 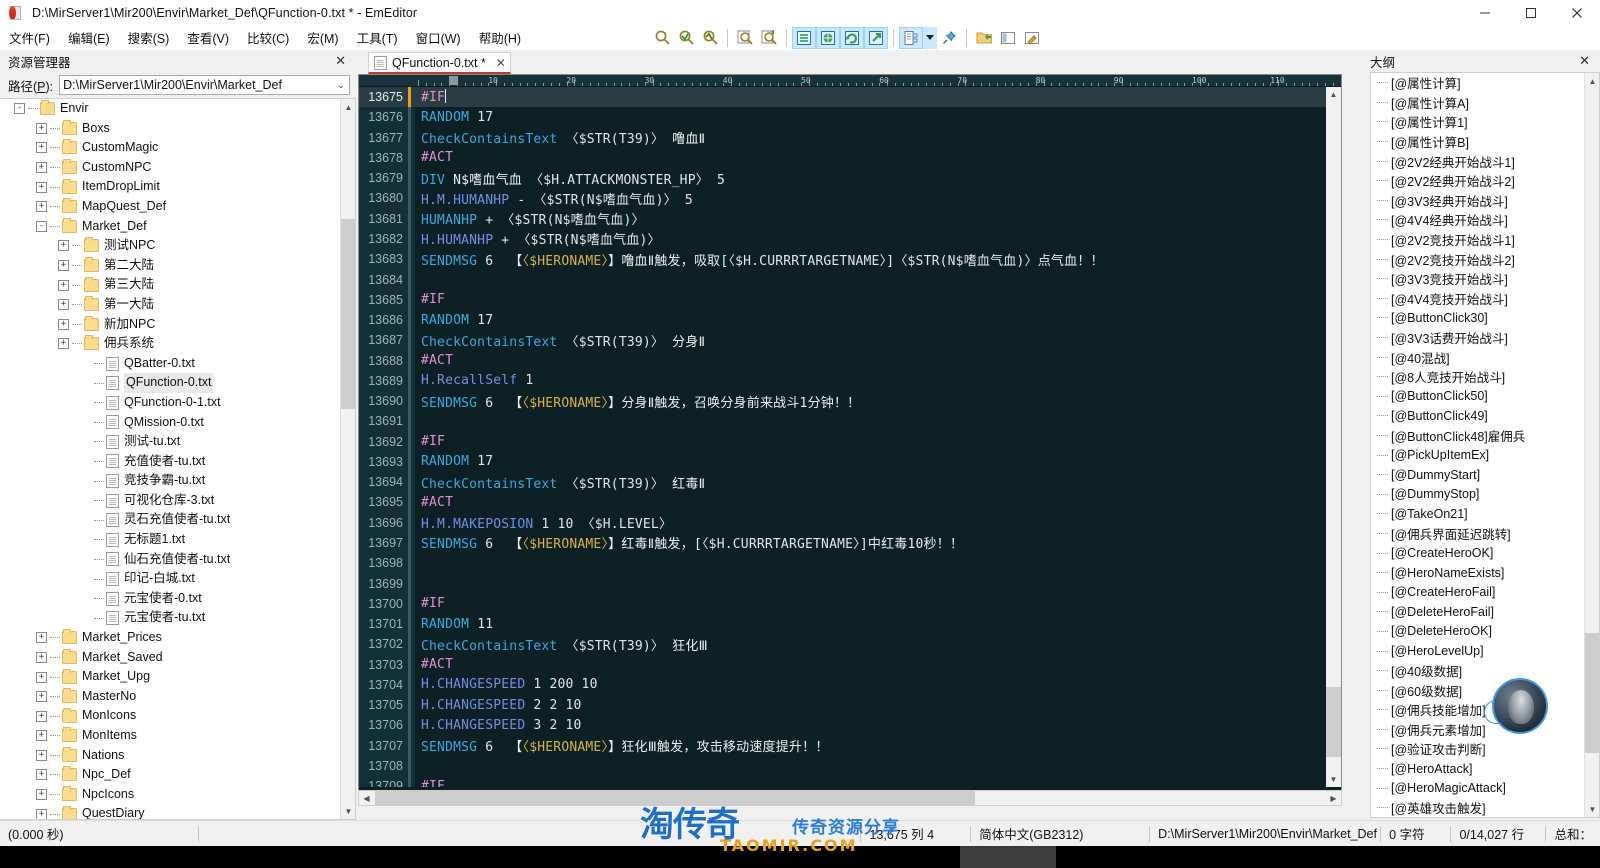 I want to click on menu-tools: 工具(T), so click(x=377, y=37).